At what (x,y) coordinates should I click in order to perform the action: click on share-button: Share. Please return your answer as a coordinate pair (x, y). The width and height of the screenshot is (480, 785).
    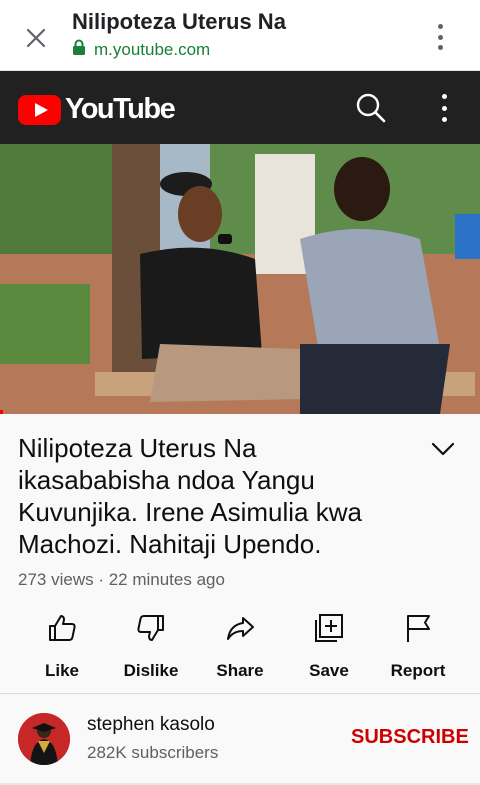
    Looking at the image, I should click on (240, 647).